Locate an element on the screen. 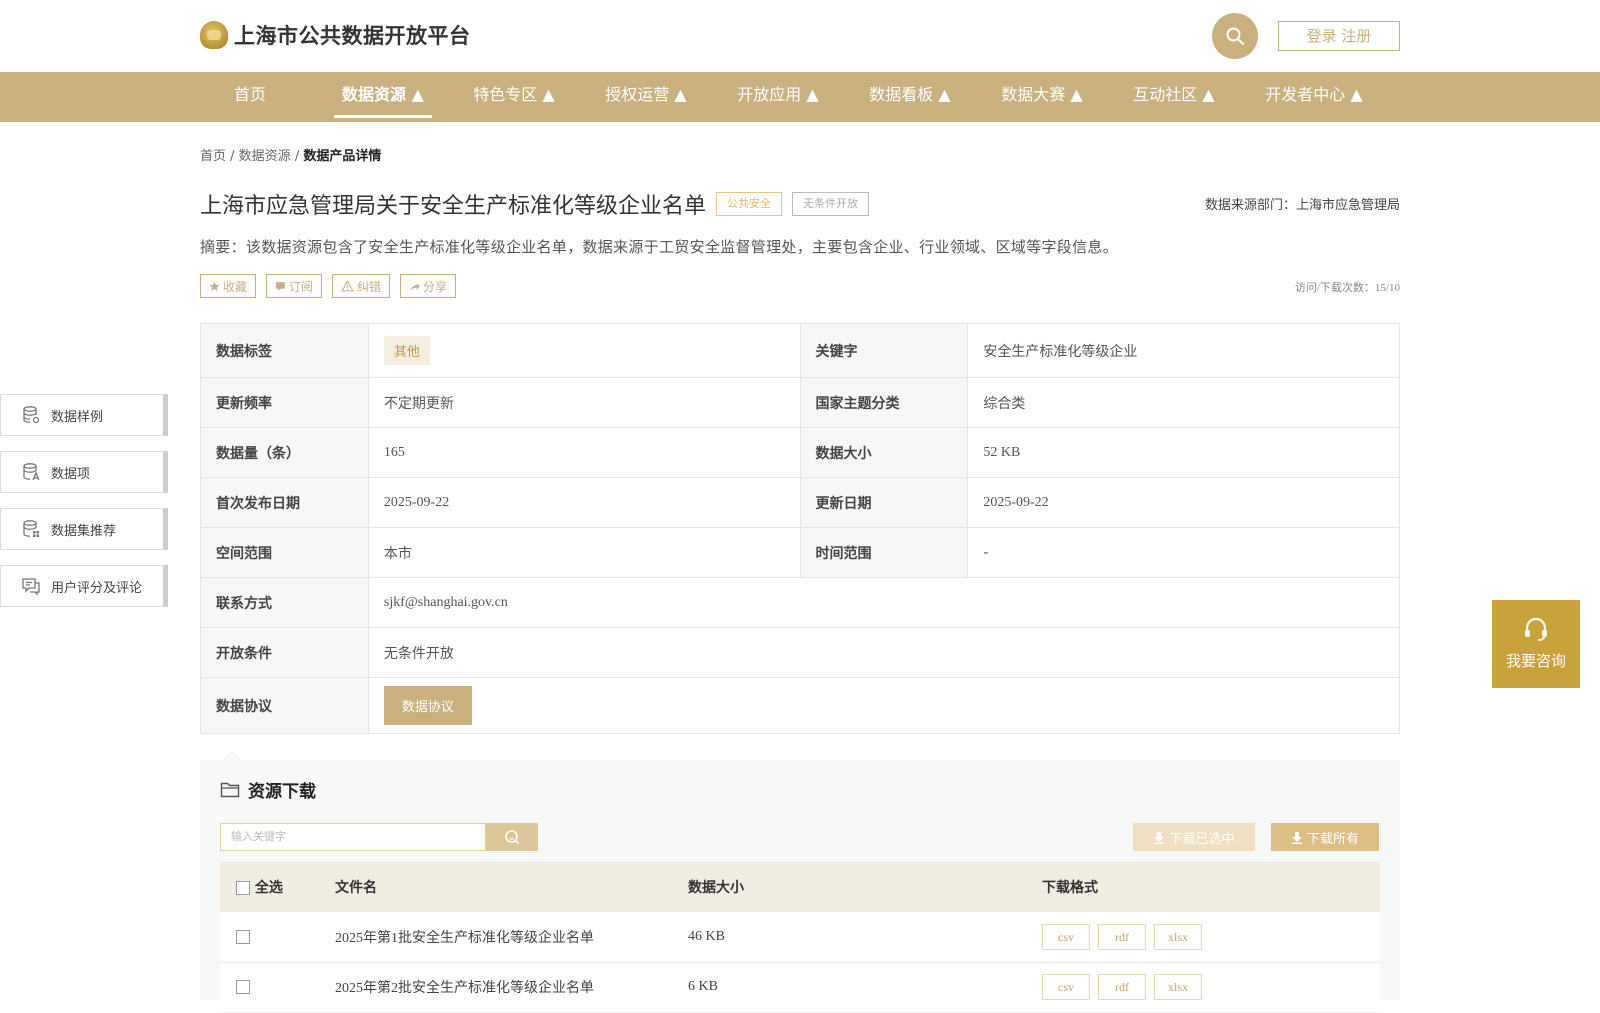  sidebar-item-dataset-recommend: 数据集推荐 is located at coordinates (84, 529).